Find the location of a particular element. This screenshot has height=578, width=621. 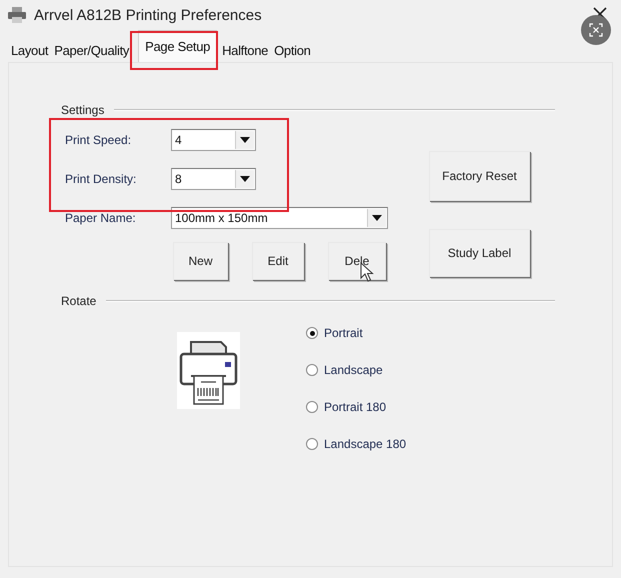

radio-label: Portrait 180 is located at coordinates (355, 407).